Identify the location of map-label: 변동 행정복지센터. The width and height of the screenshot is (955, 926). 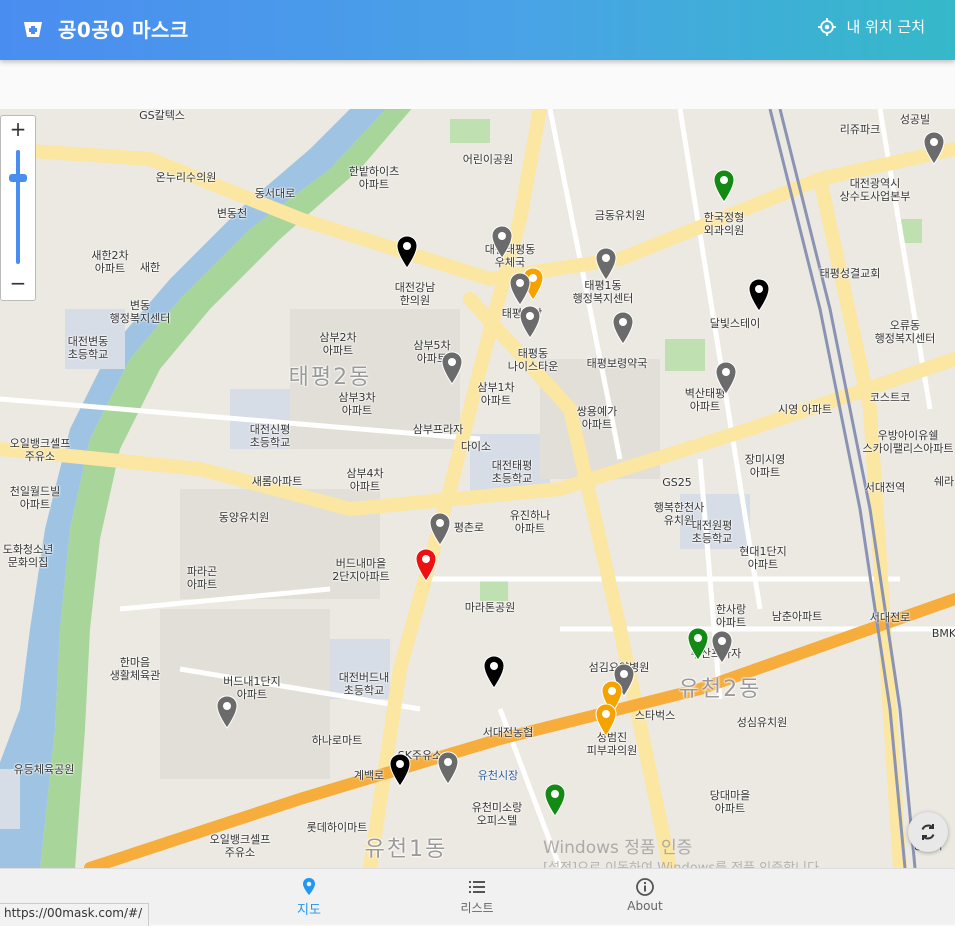
(140, 312).